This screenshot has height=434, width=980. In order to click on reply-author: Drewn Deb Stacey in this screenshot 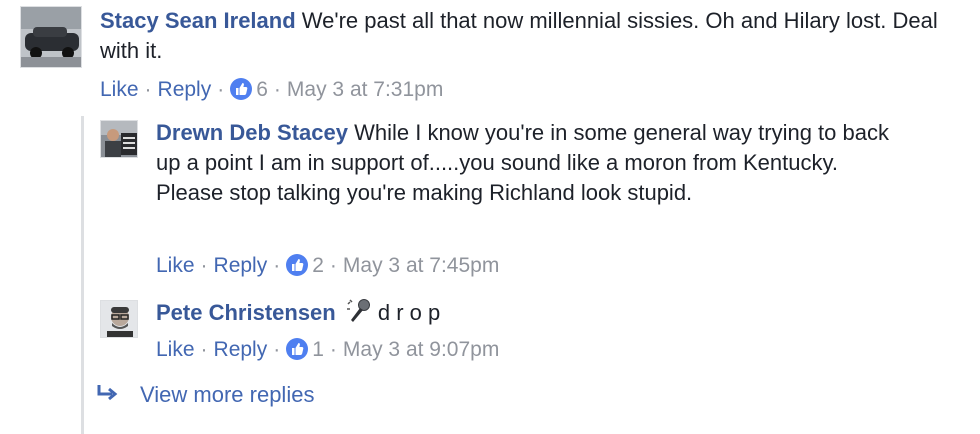, I will do `click(252, 132)`.